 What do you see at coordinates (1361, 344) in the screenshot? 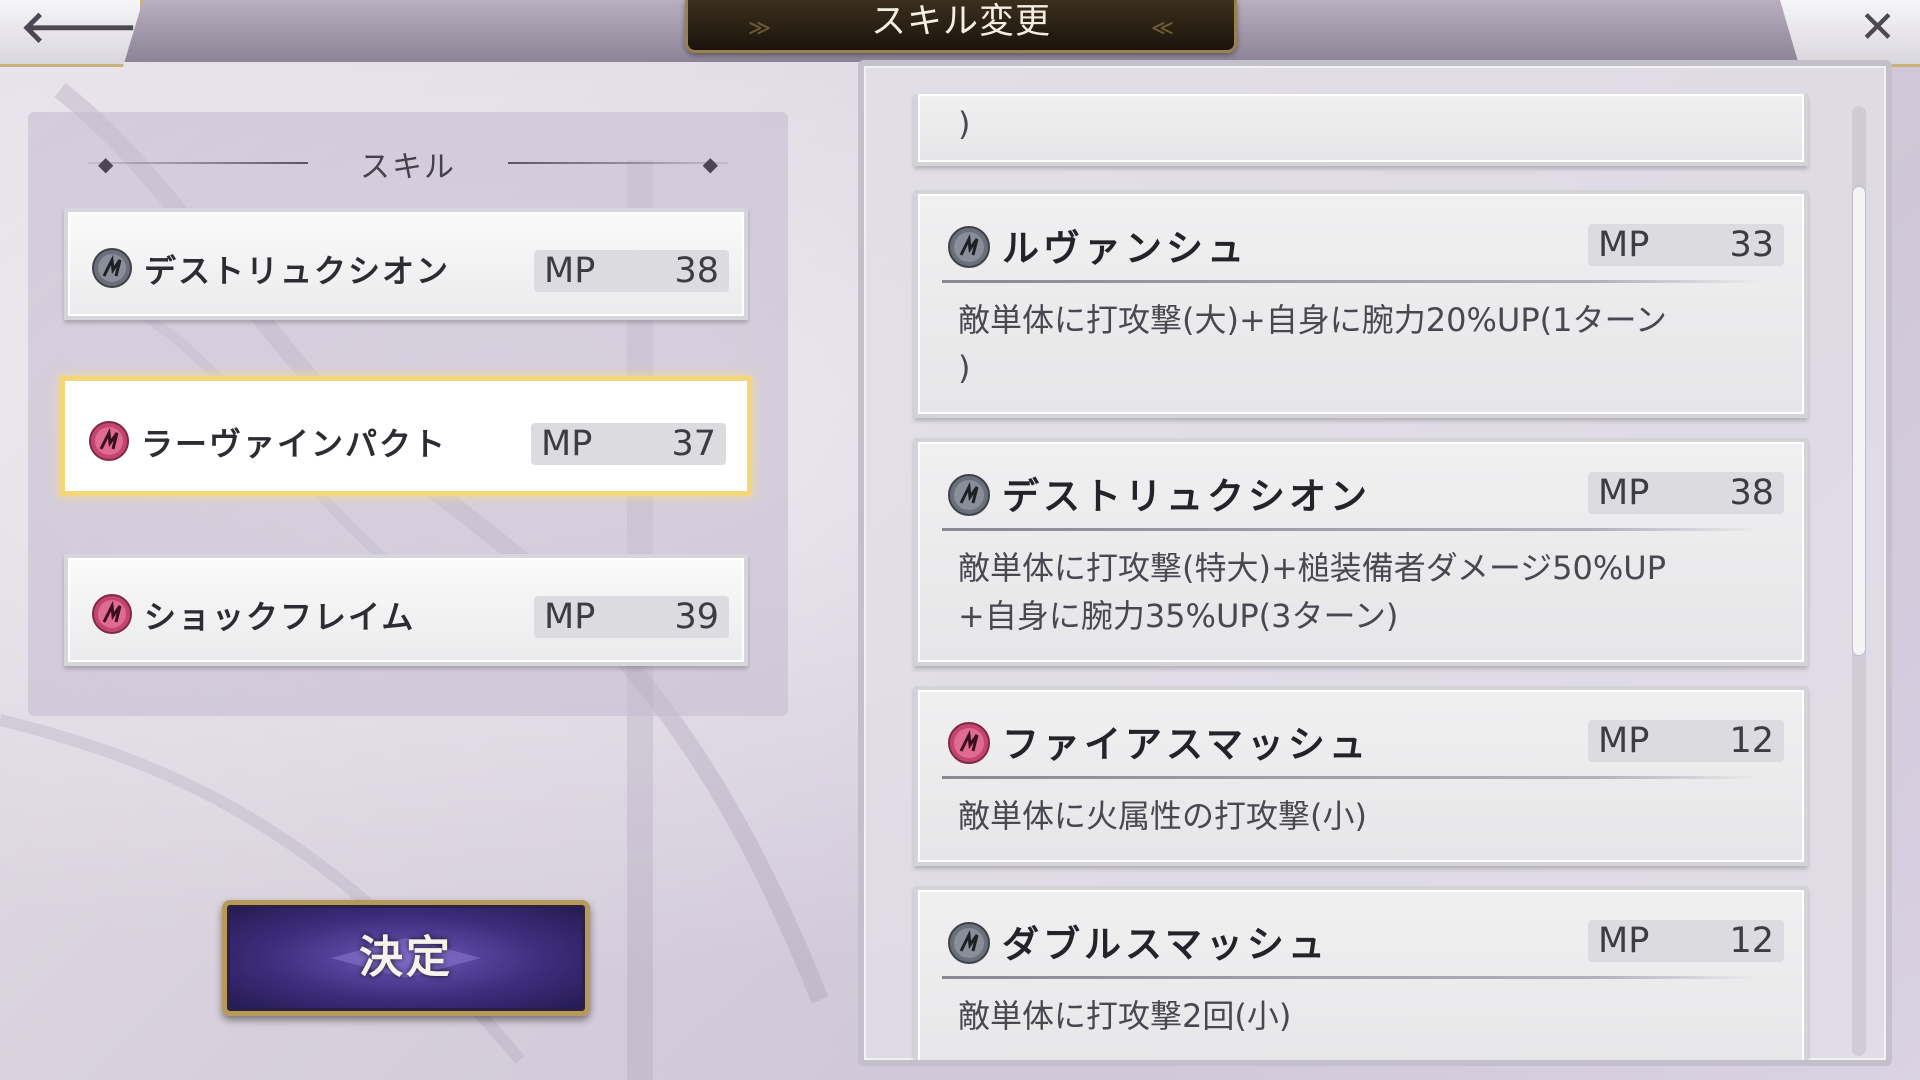
I see `skill-description: 敵単体に打攻撃(大)+自身に腕力20%UP(1ターン )` at bounding box center [1361, 344].